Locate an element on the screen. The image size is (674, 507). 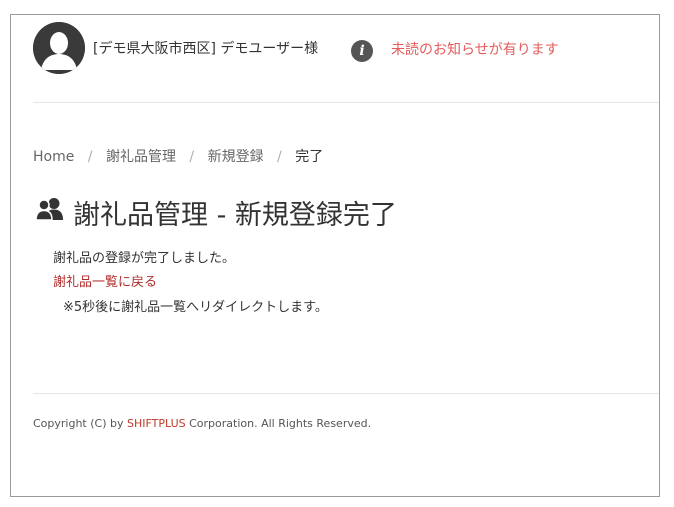
footer-divider is located at coordinates (346, 393).